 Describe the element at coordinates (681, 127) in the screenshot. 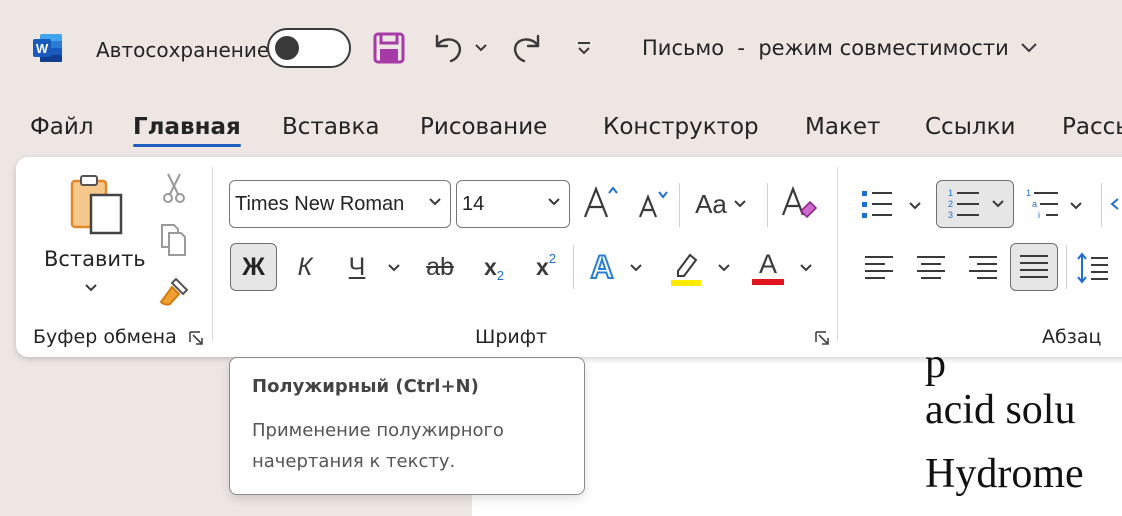

I see `tab-design: Конструктор` at that location.